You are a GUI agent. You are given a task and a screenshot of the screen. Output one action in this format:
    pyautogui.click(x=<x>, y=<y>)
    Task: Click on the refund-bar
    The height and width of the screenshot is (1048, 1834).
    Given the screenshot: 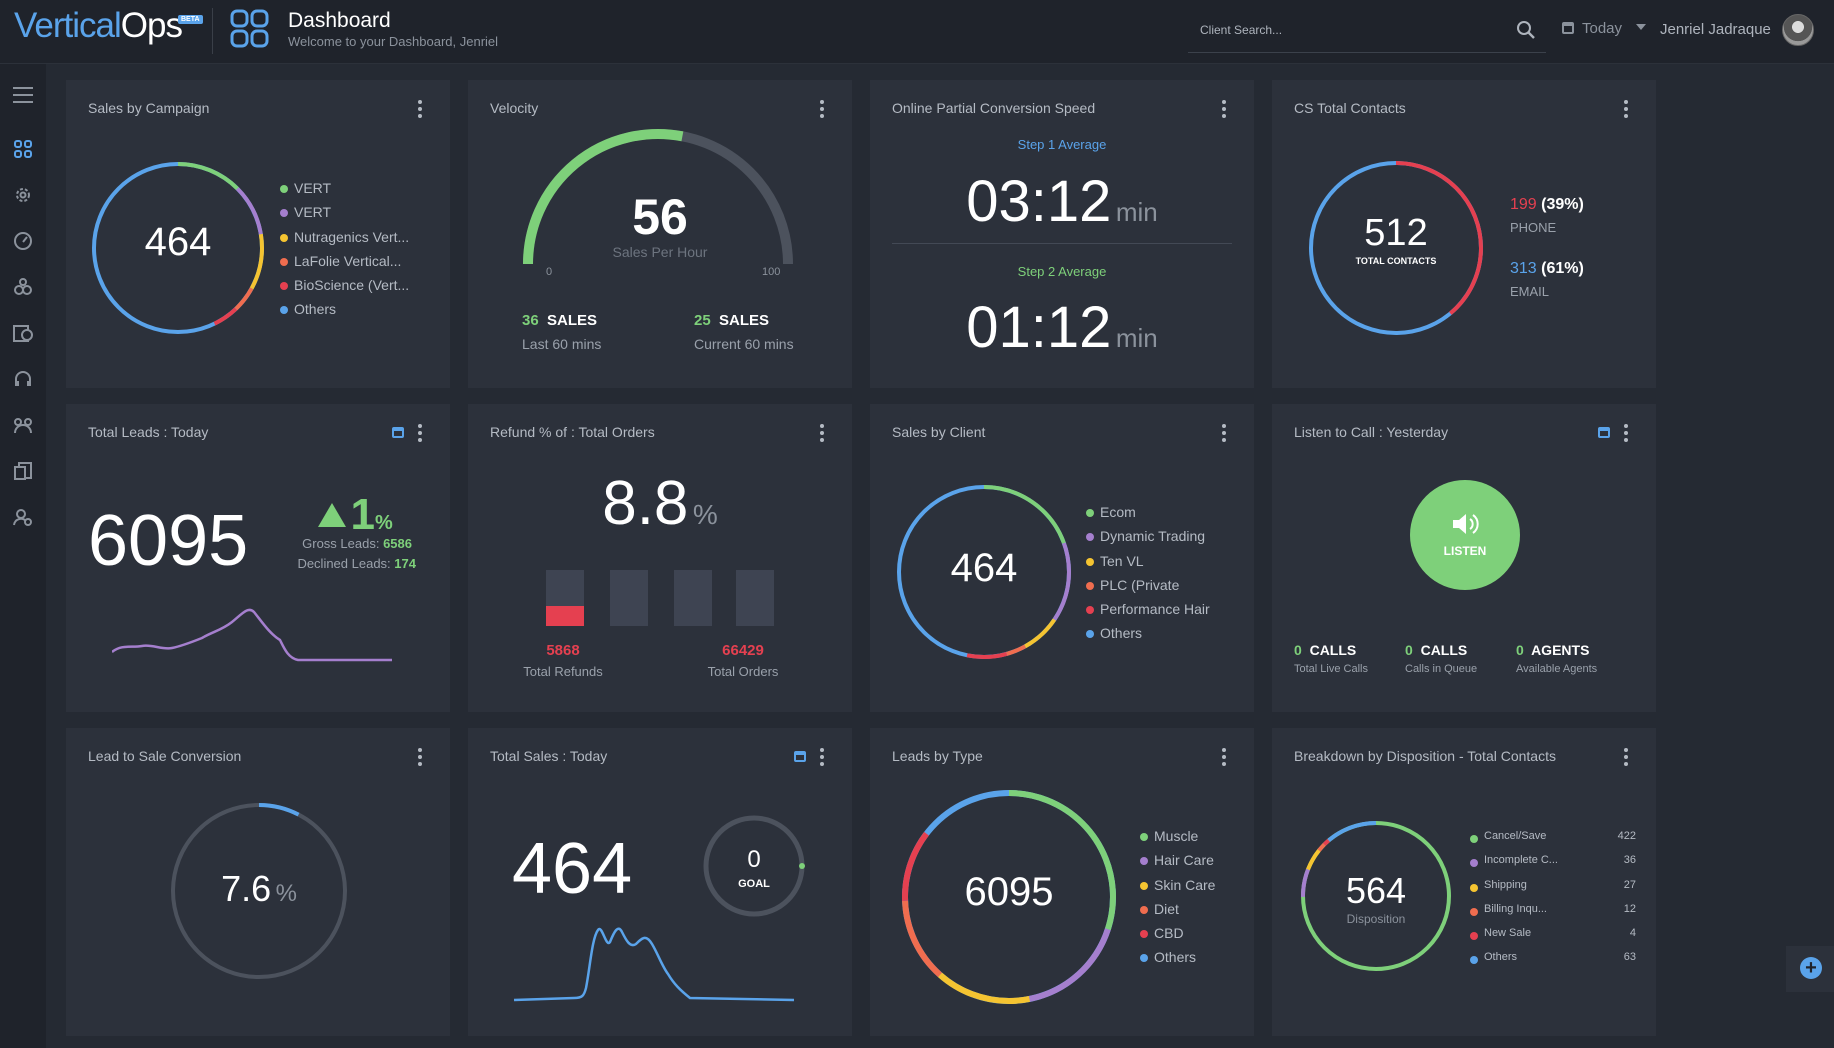 What is the action you would take?
    pyautogui.click(x=565, y=598)
    